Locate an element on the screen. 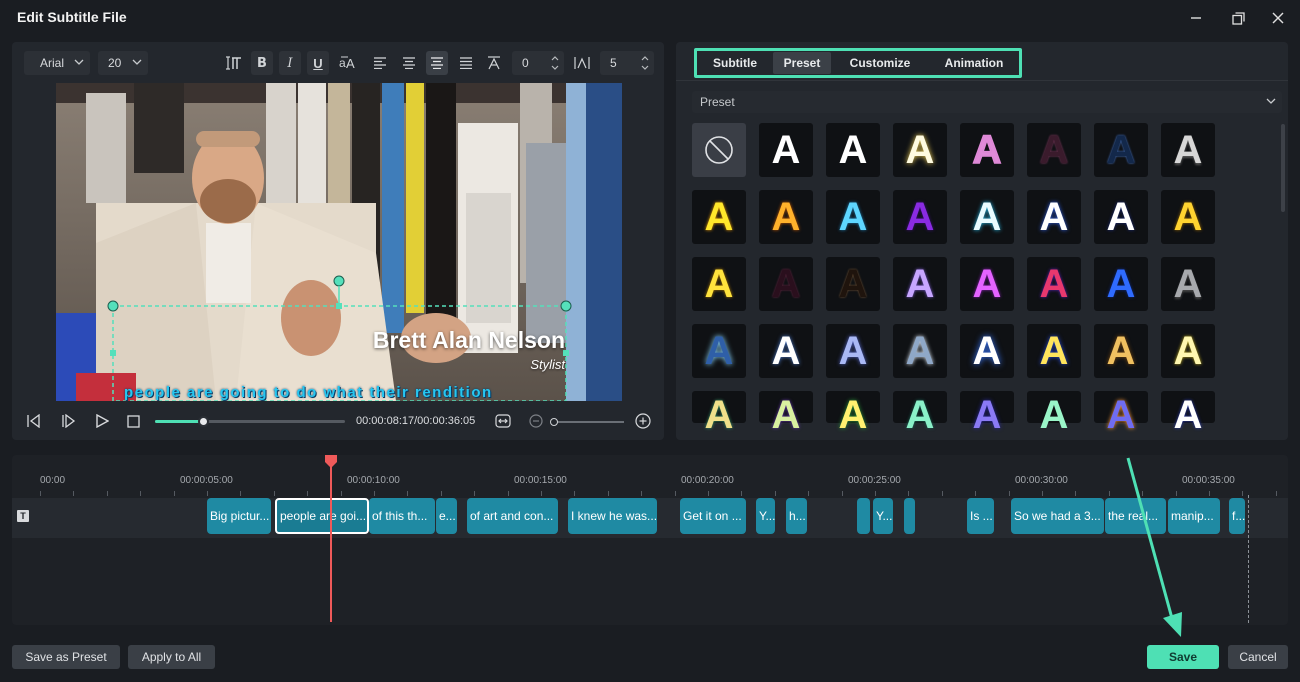 This screenshot has height=682, width=1300. close-icon is located at coordinates (1278, 18).